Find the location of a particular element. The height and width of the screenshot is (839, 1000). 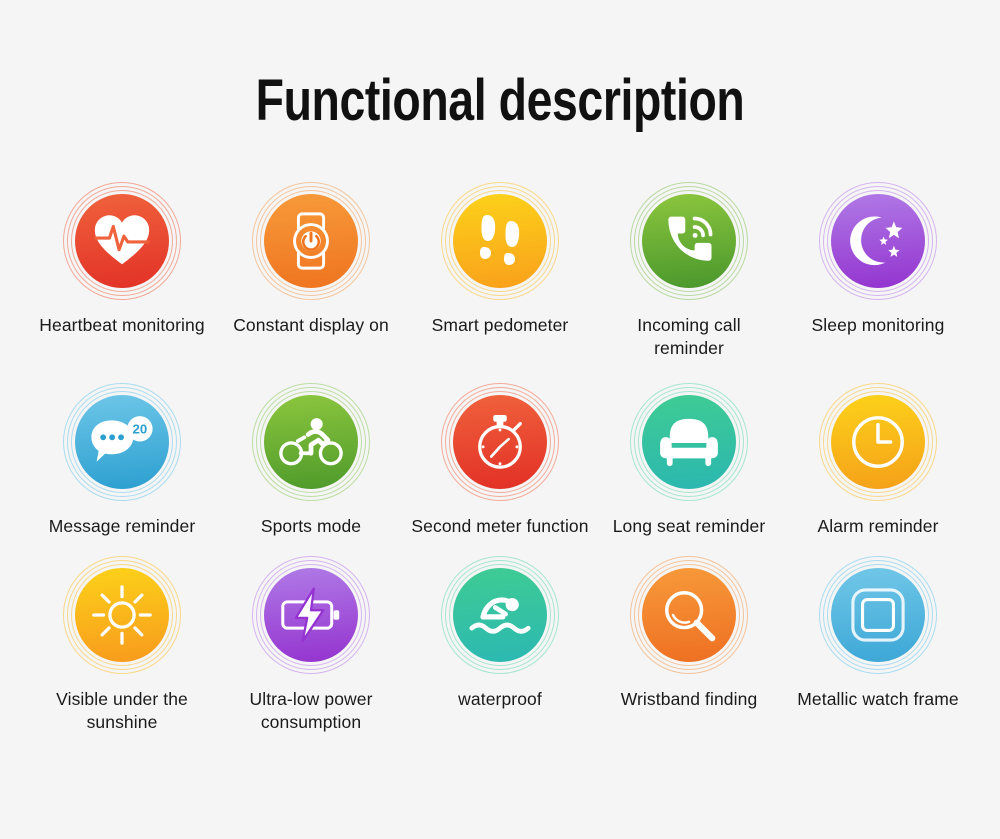

feature-label: Visible under the sunshine is located at coordinates (122, 710).